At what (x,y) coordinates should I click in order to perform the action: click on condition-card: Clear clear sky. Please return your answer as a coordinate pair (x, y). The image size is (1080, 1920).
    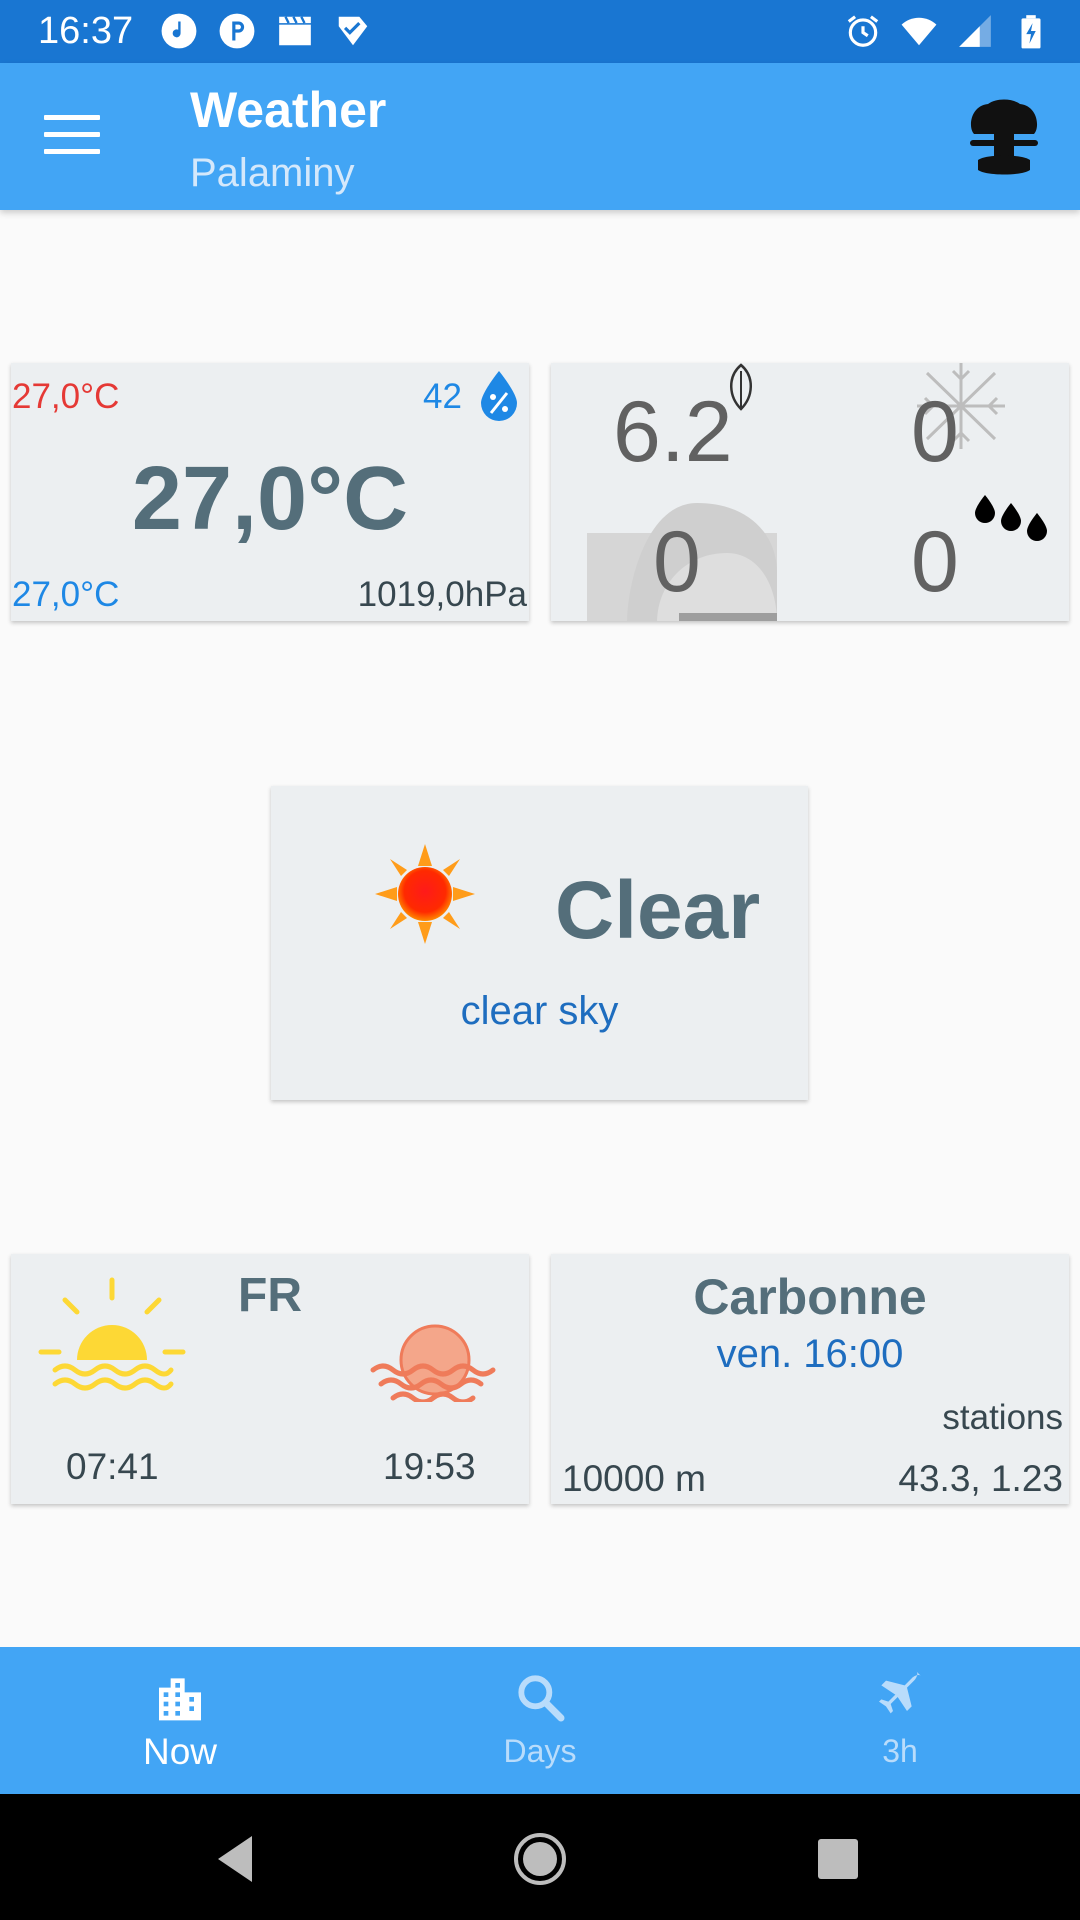
    Looking at the image, I should click on (539, 943).